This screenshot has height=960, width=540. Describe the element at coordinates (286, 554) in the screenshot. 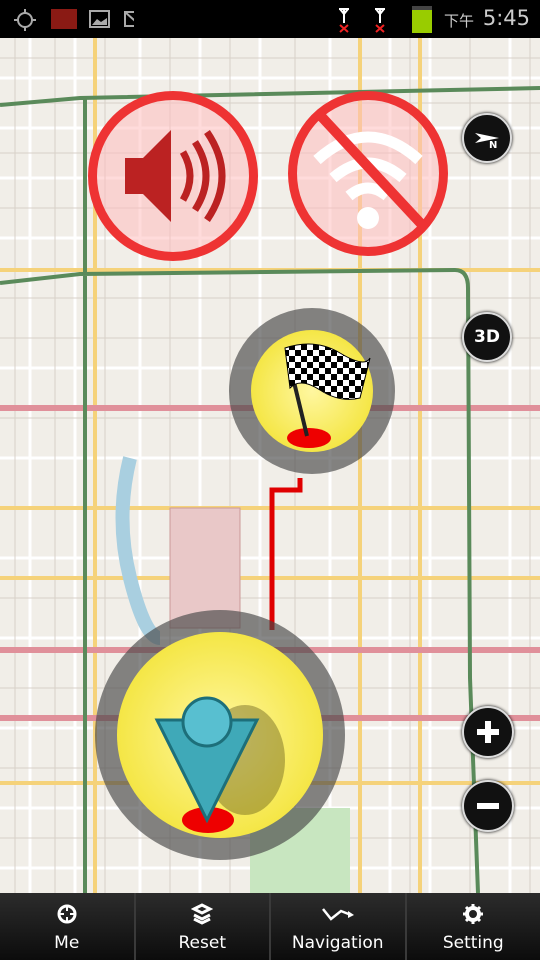

I see `route-line` at that location.